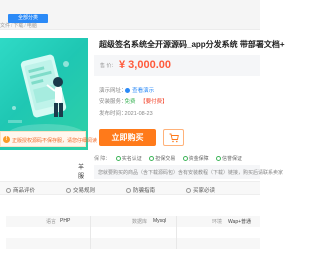 The image size is (320, 260). I want to click on guarantee-item: 信誉保证, so click(229, 159).